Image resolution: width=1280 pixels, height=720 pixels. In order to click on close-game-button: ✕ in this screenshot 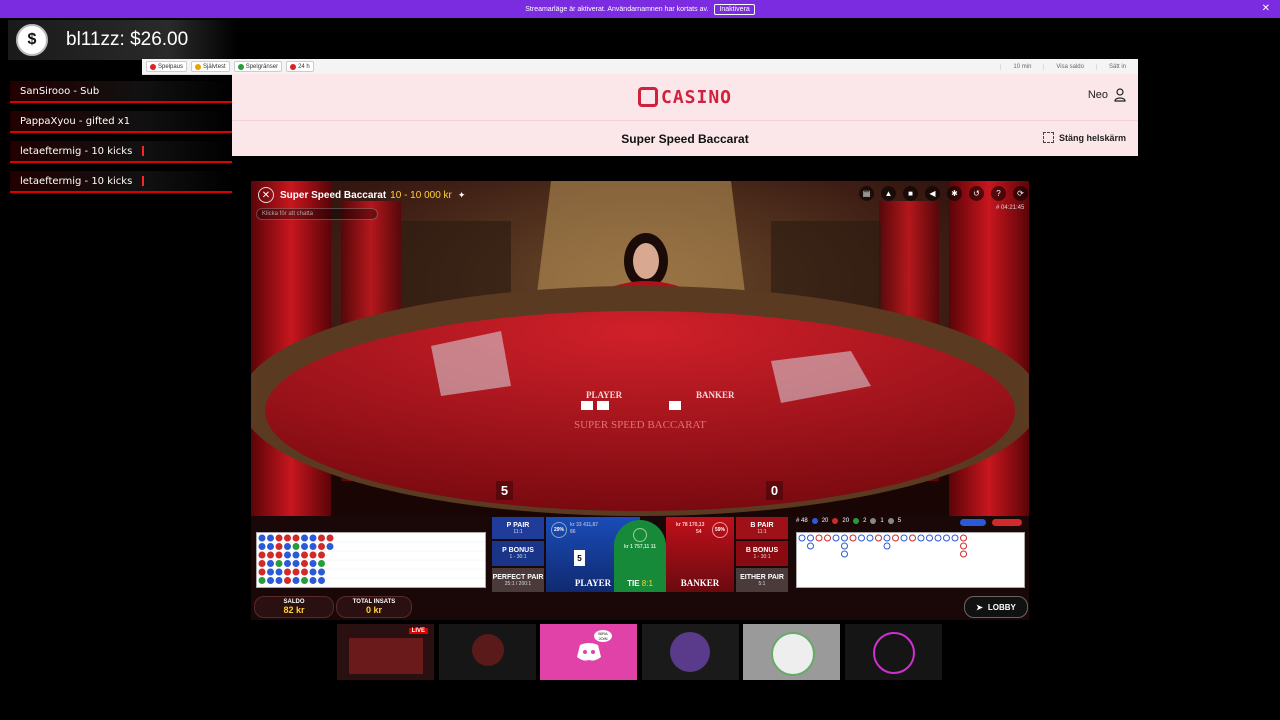, I will do `click(266, 195)`.